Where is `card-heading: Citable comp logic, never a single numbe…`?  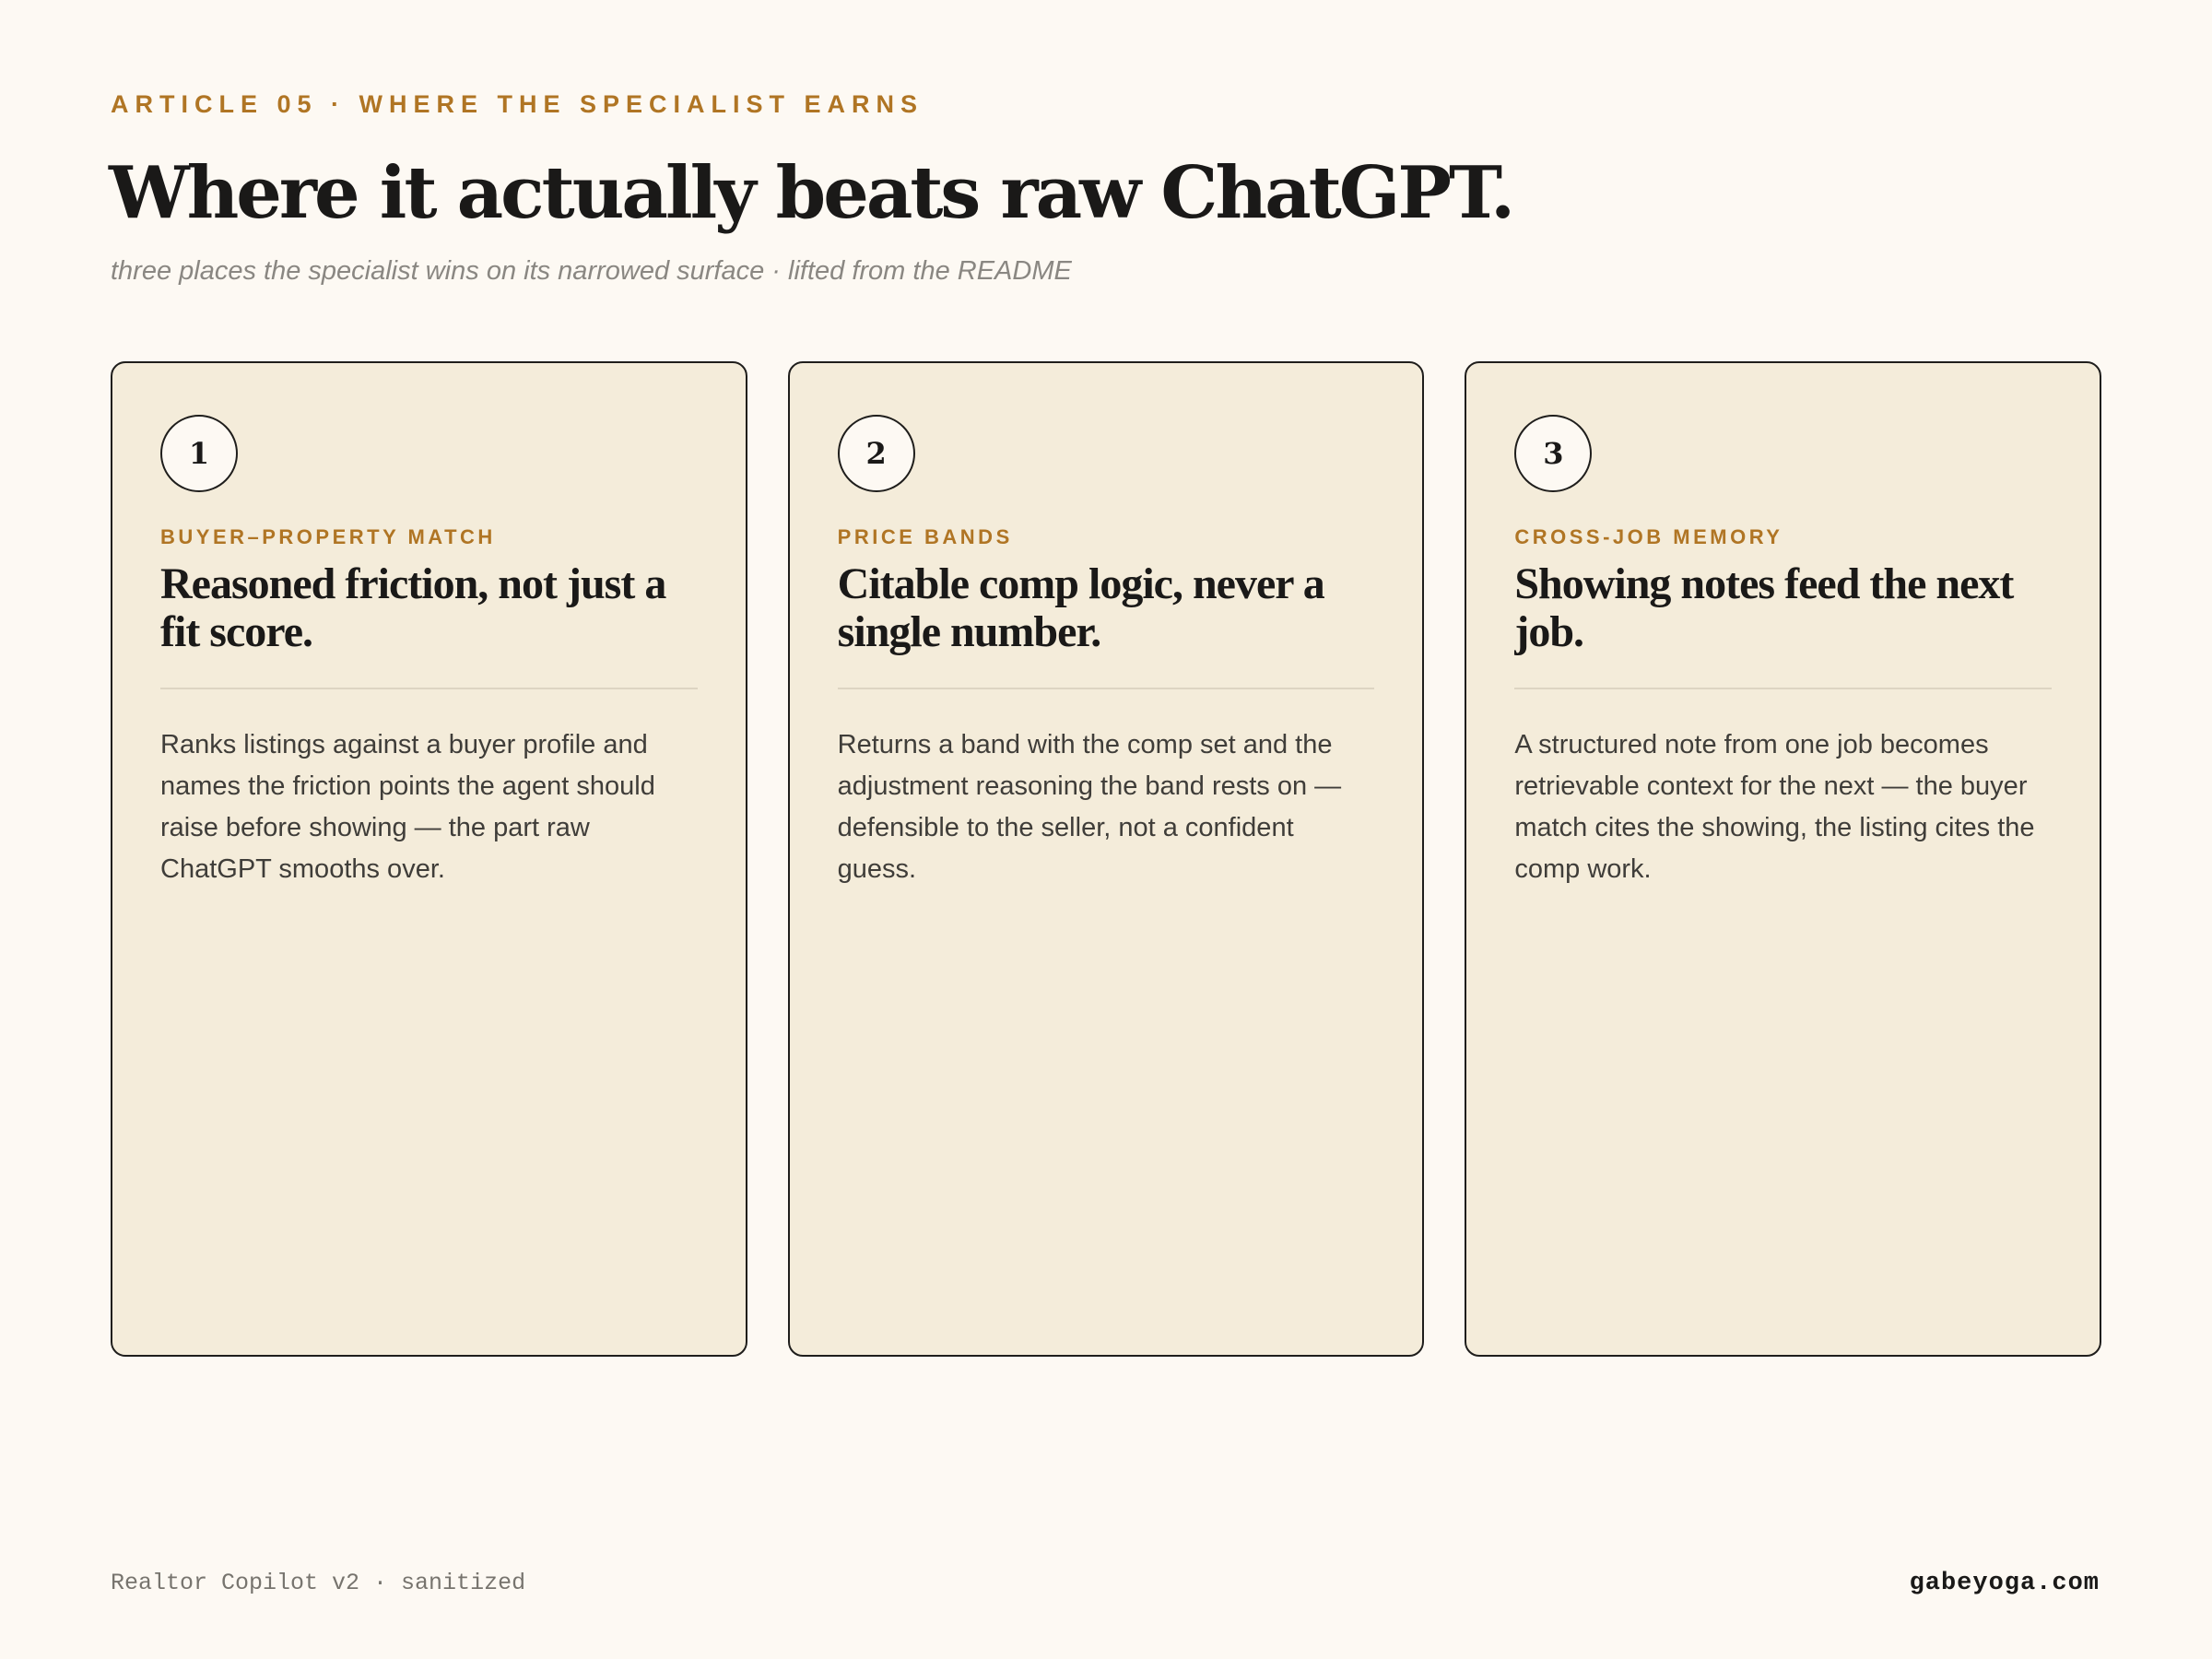 card-heading: Citable comp logic, never a single numbe… is located at coordinates (1081, 607).